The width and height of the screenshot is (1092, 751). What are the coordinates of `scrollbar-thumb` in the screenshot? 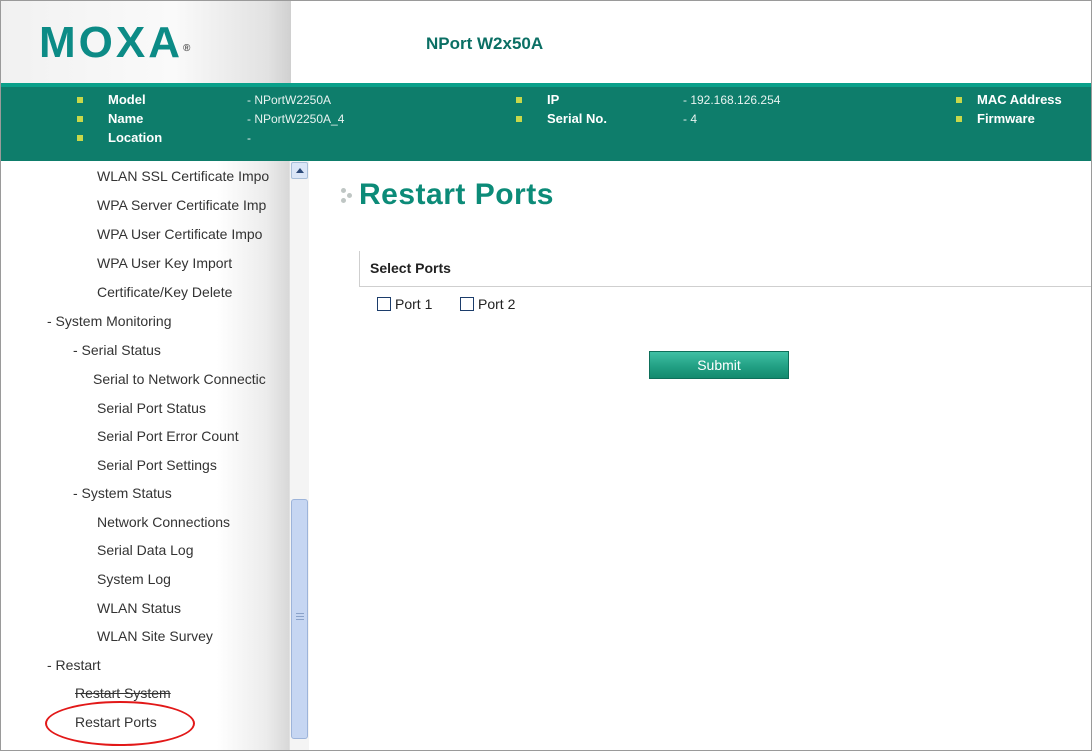 It's located at (299, 619).